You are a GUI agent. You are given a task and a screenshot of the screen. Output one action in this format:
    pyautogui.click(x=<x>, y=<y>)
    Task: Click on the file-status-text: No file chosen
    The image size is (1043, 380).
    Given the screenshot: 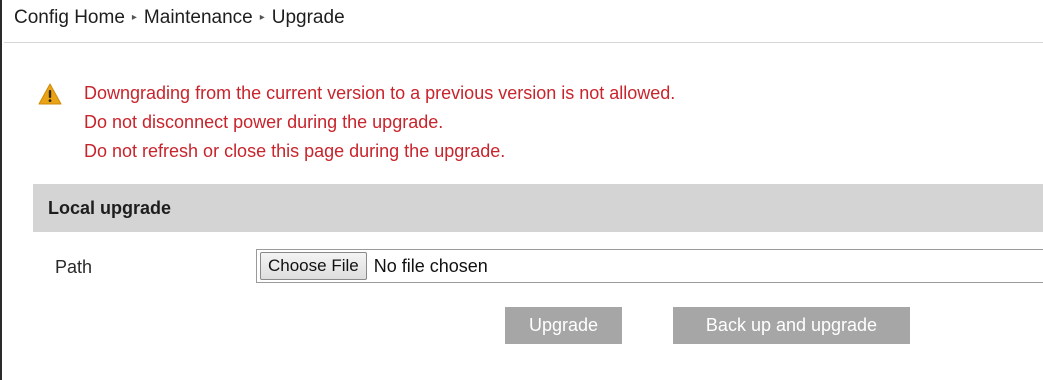 What is the action you would take?
    pyautogui.click(x=430, y=265)
    